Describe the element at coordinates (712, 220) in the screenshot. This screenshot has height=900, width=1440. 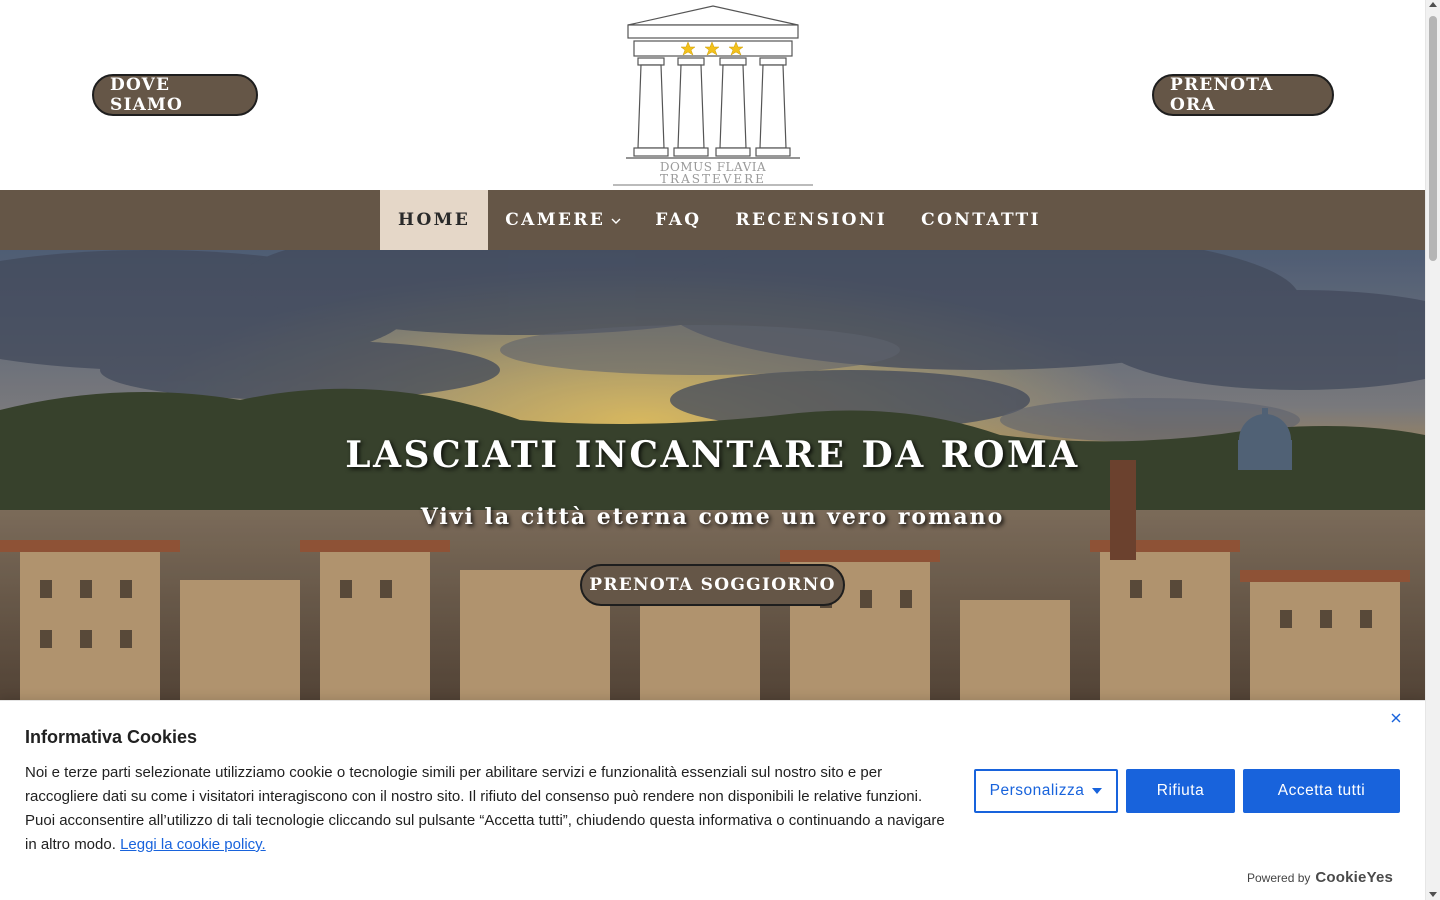
I see `main-nav: HOME CAMERE FAQ RECENSIONI CONTATTI` at that location.